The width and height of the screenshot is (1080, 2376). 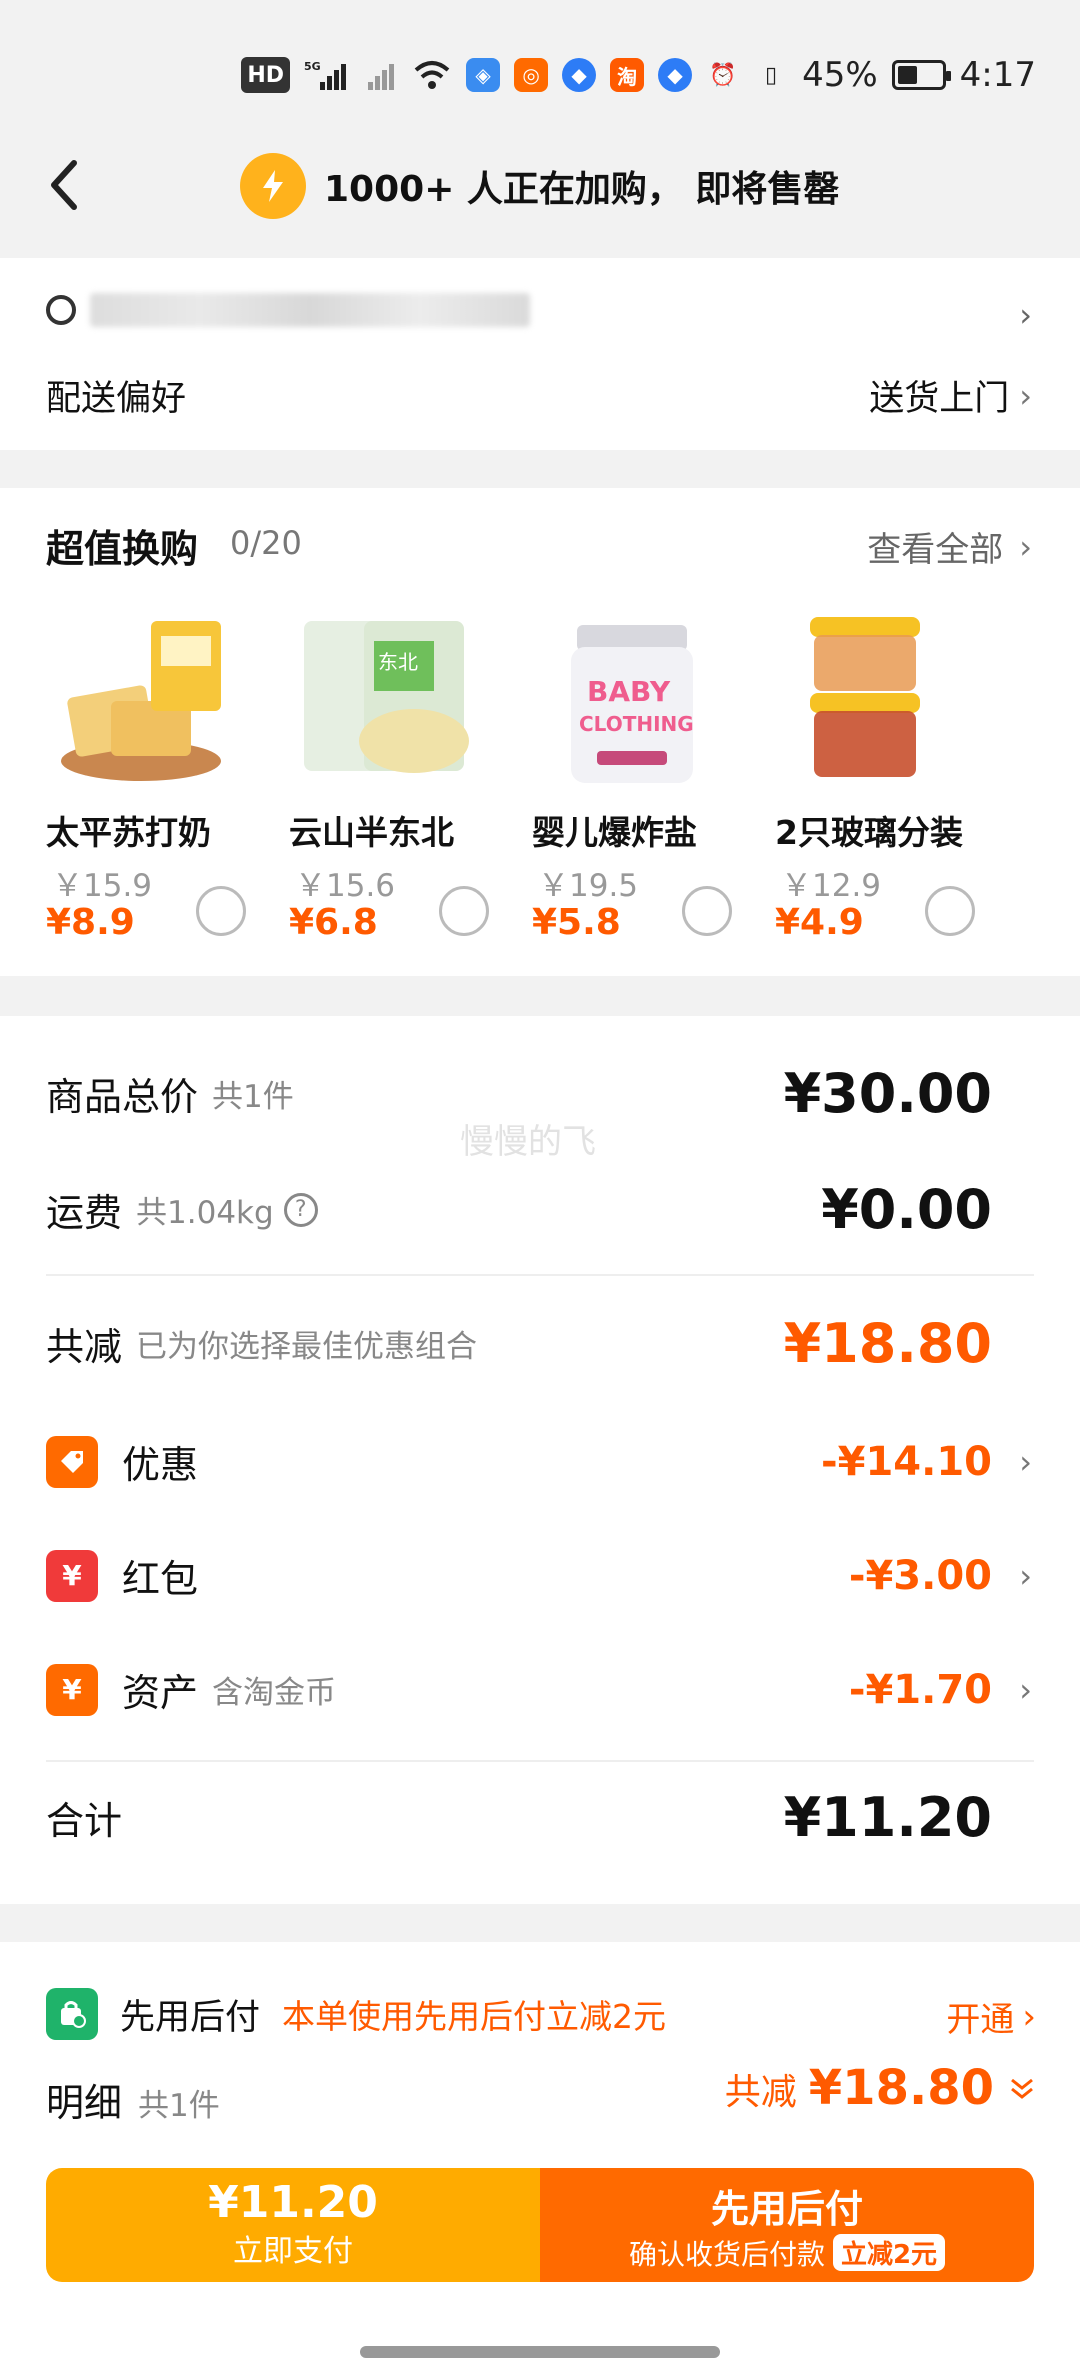 I want to click on discount-total-row: 共减 已为你选择最佳优惠组合 ¥18.80, so click(x=539, y=1343).